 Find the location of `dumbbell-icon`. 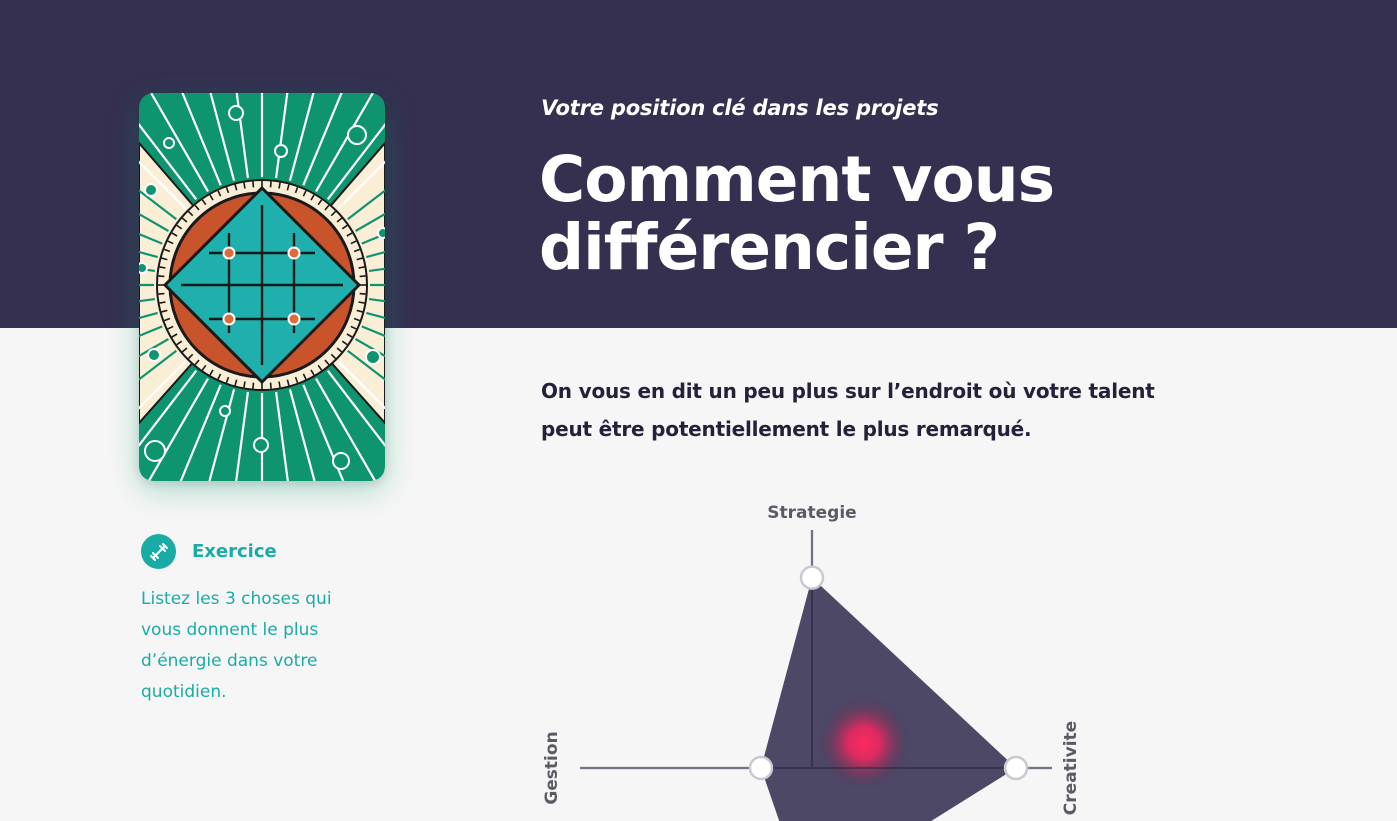

dumbbell-icon is located at coordinates (158, 551).